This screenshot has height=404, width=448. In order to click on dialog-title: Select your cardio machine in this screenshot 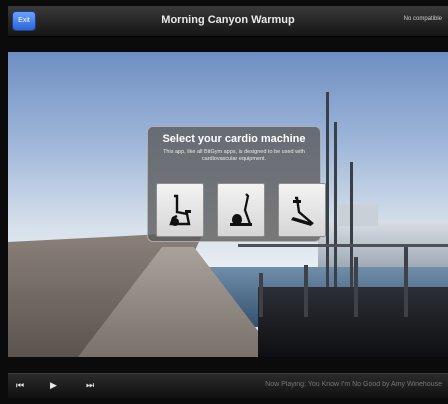, I will do `click(234, 139)`.